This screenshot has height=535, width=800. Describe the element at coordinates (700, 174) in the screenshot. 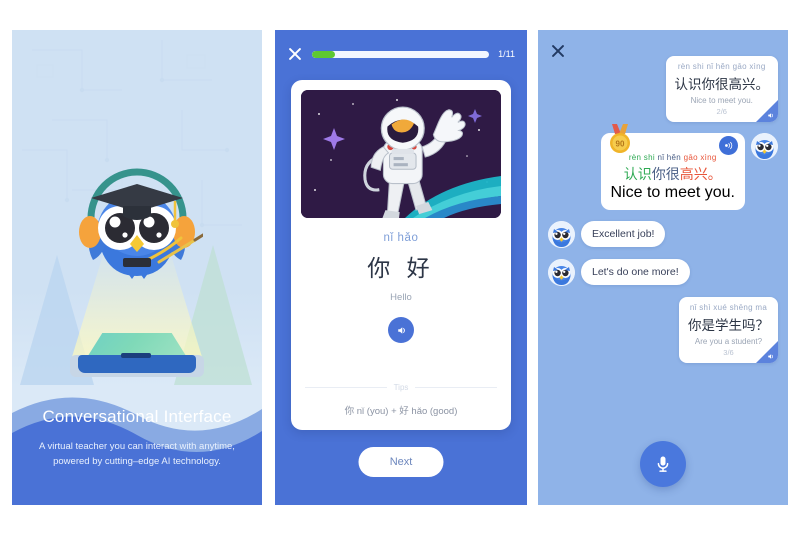

I see `colored-text-segment: 高兴。` at that location.